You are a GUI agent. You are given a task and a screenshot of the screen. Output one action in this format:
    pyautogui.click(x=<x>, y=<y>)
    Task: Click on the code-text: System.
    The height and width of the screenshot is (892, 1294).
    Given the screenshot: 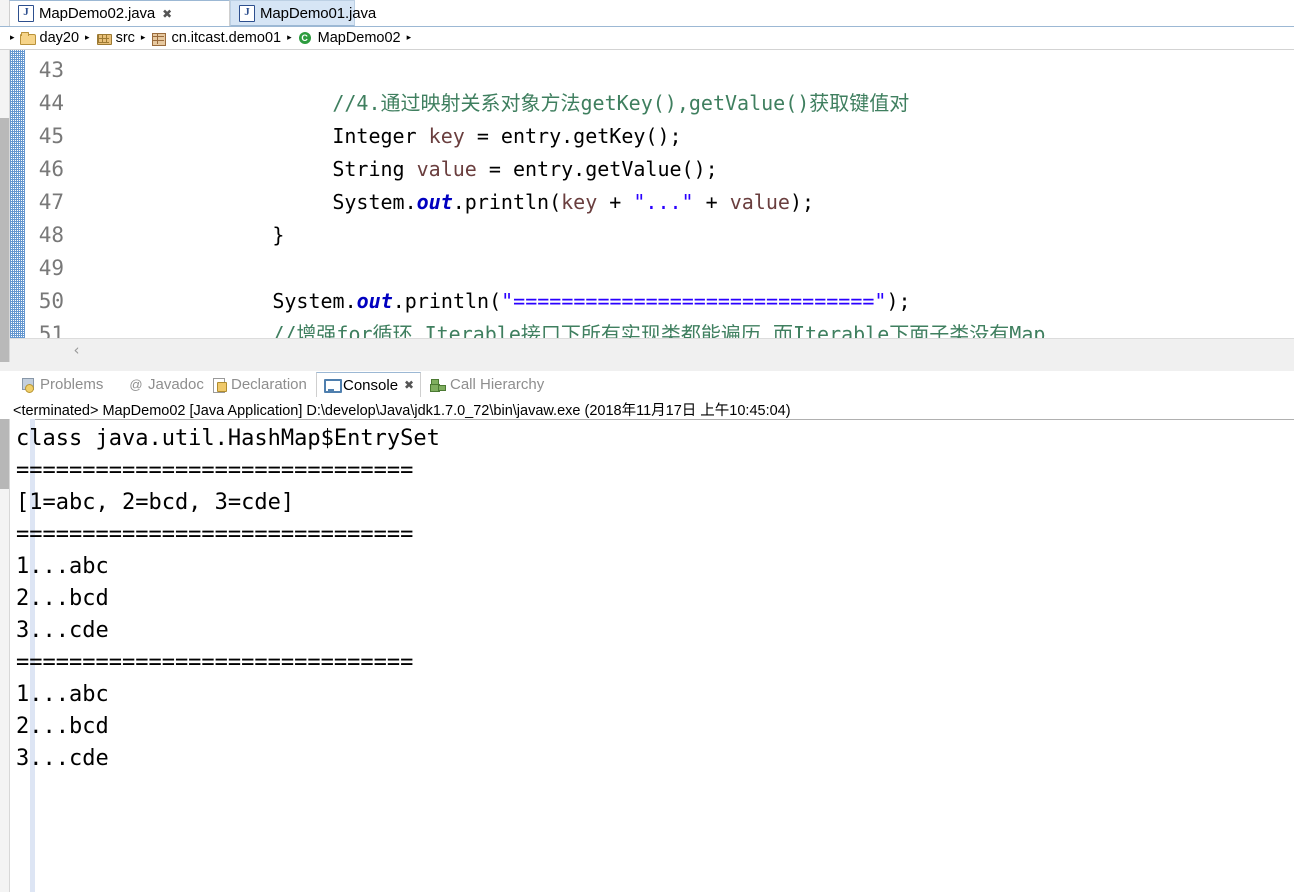 What is the action you would take?
    pyautogui.click(x=374, y=202)
    